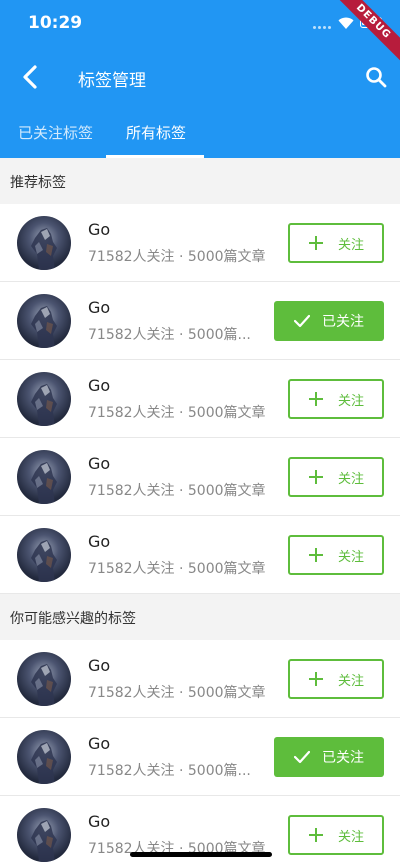 The image size is (400, 866). I want to click on section-header-interested: 你可能感兴趣的标签, so click(200, 617).